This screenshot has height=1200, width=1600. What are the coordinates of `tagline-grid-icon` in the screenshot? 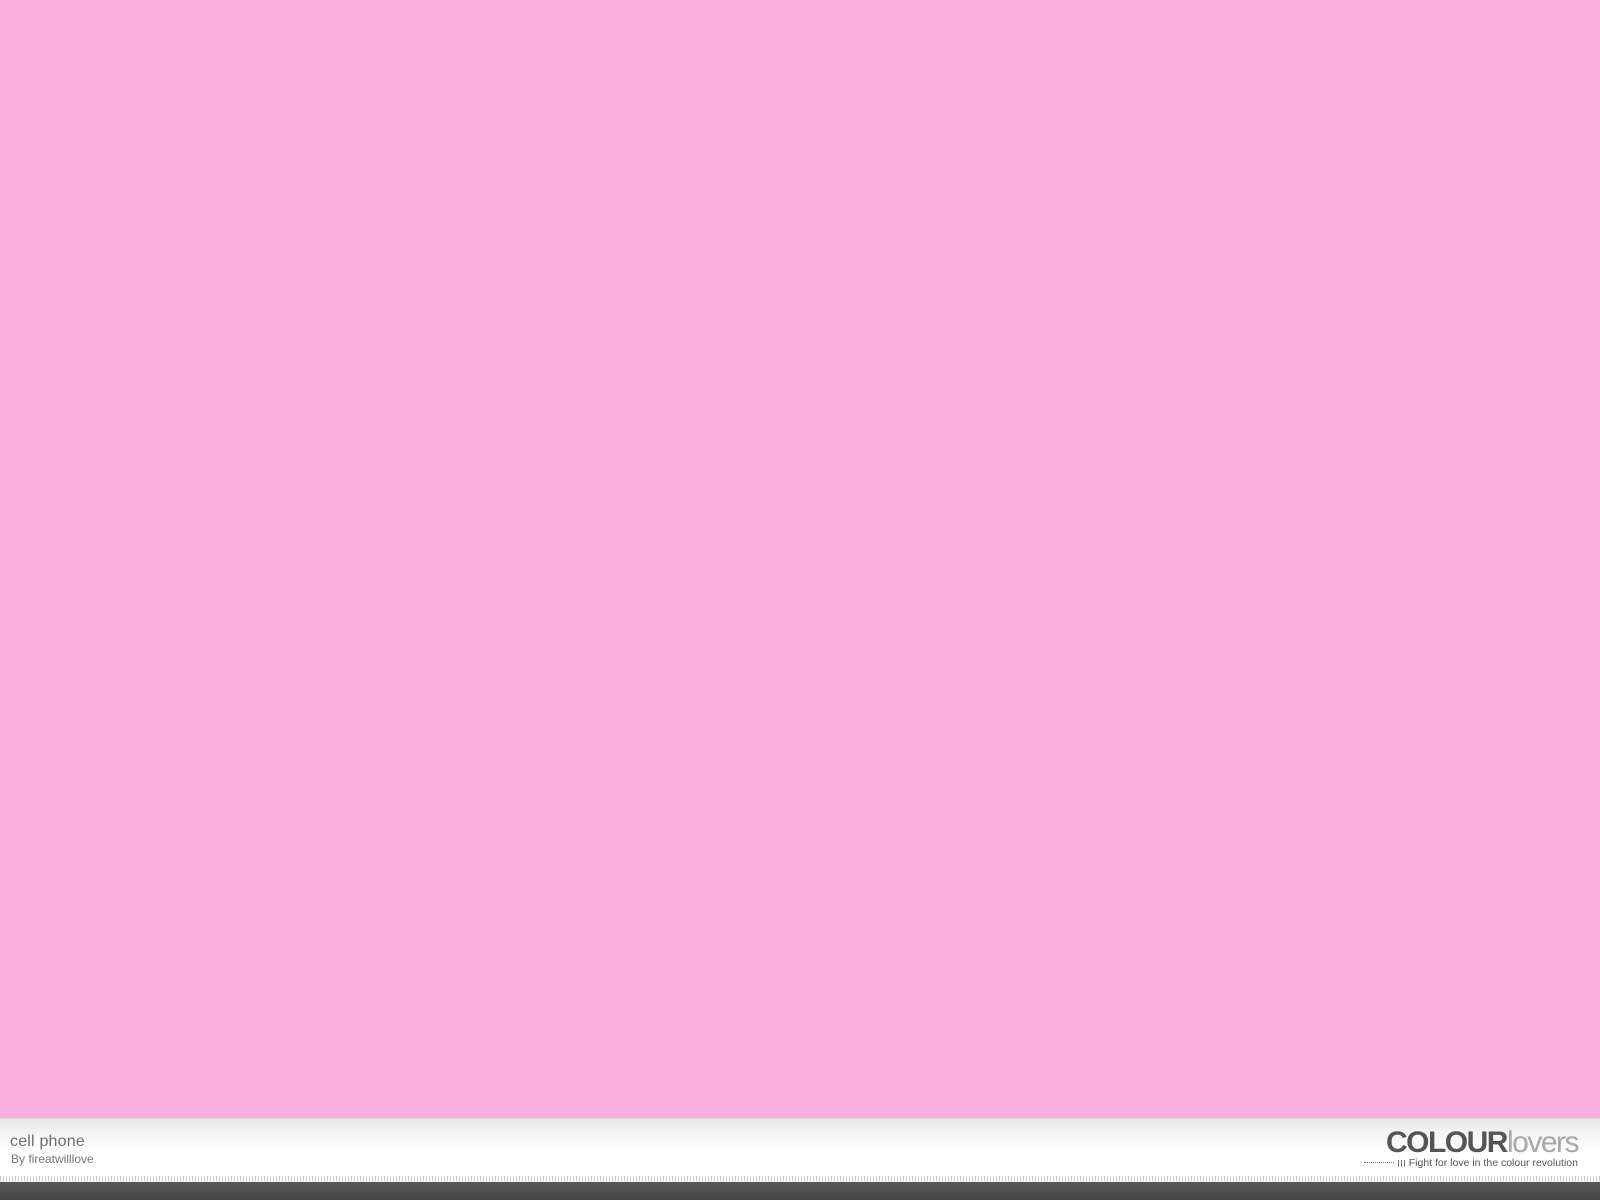 It's located at (1401, 1163).